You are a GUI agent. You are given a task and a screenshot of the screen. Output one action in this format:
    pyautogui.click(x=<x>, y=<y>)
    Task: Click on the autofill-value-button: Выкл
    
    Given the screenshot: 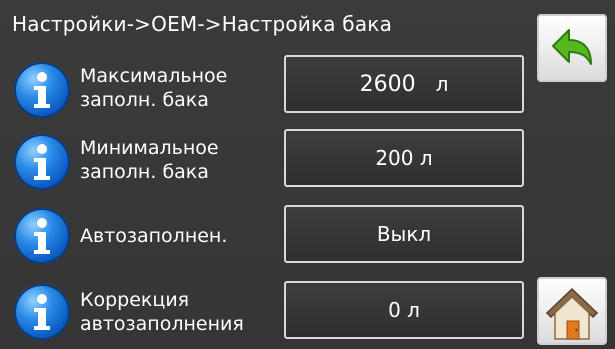 What is the action you would take?
    pyautogui.click(x=404, y=234)
    